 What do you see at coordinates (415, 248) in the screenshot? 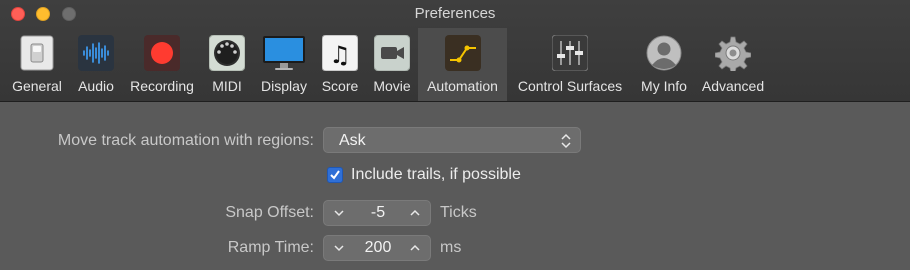
I see `ramp-time-increment-icon` at bounding box center [415, 248].